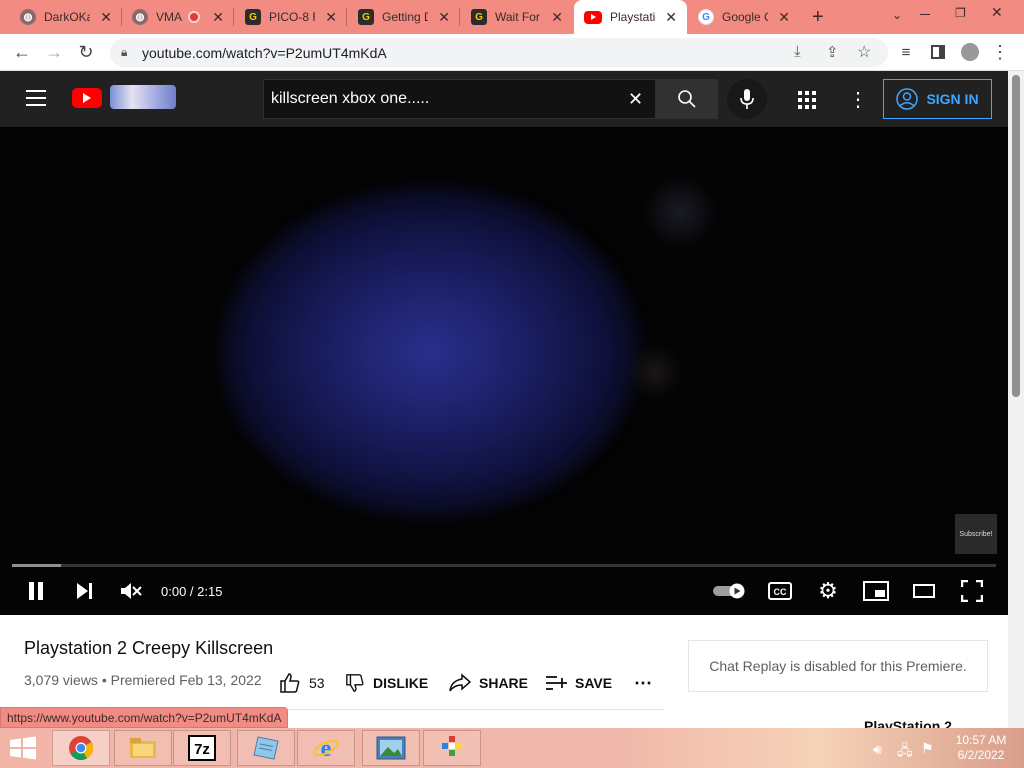 The height and width of the screenshot is (768, 1024). I want to click on tab-title: Getting D, so click(405, 17).